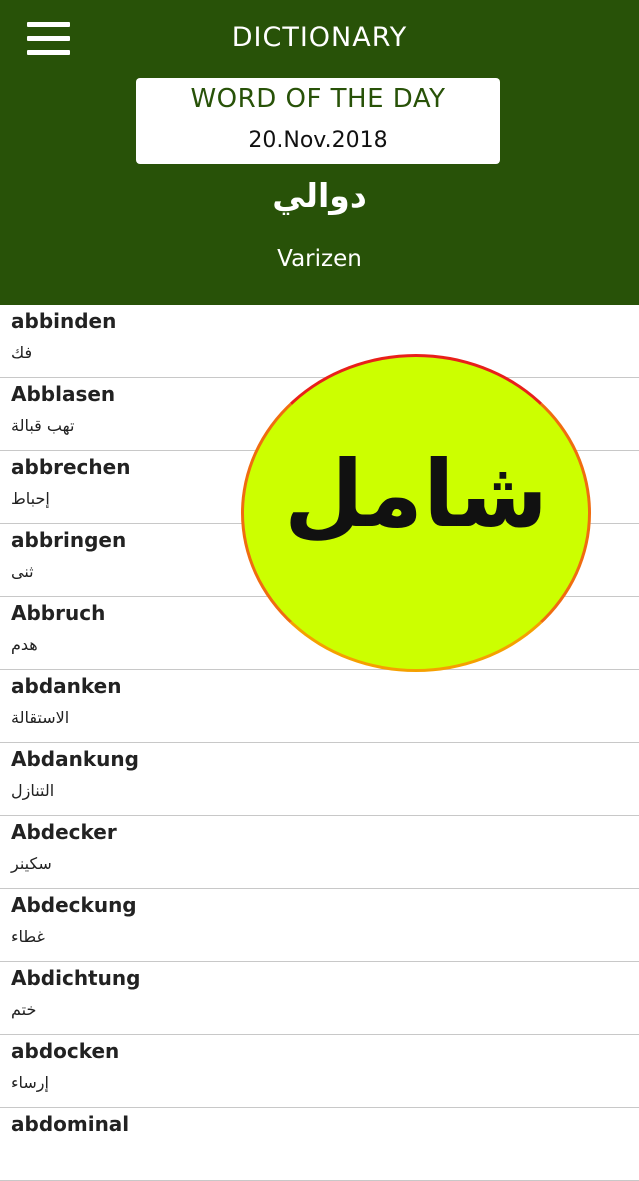 The image size is (639, 1181). What do you see at coordinates (318, 99) in the screenshot?
I see `word-of-the-day-heading: WORD OF THE DAY` at bounding box center [318, 99].